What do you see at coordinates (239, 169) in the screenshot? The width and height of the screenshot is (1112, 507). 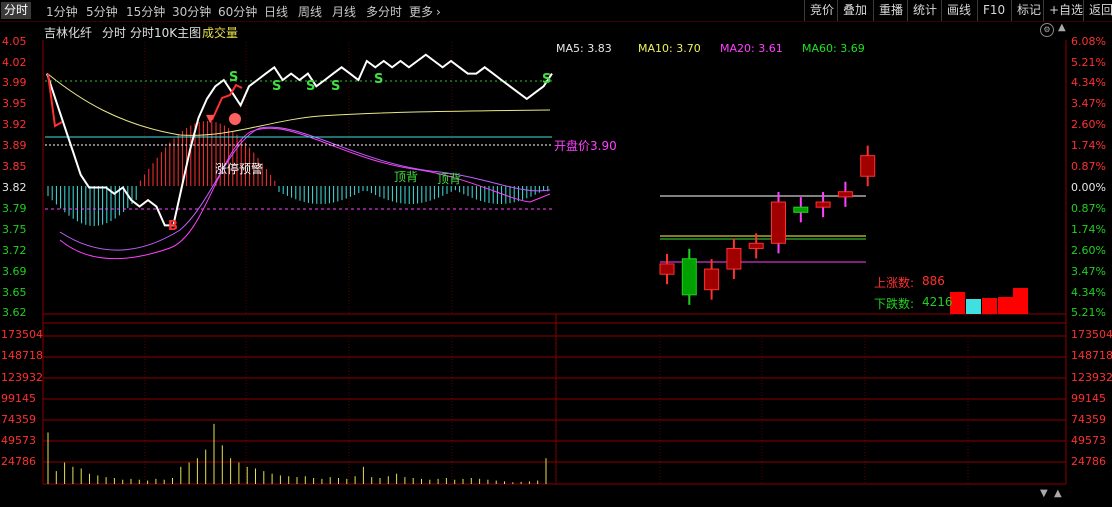 I see `limit-up-warning-label: 涨停预警` at bounding box center [239, 169].